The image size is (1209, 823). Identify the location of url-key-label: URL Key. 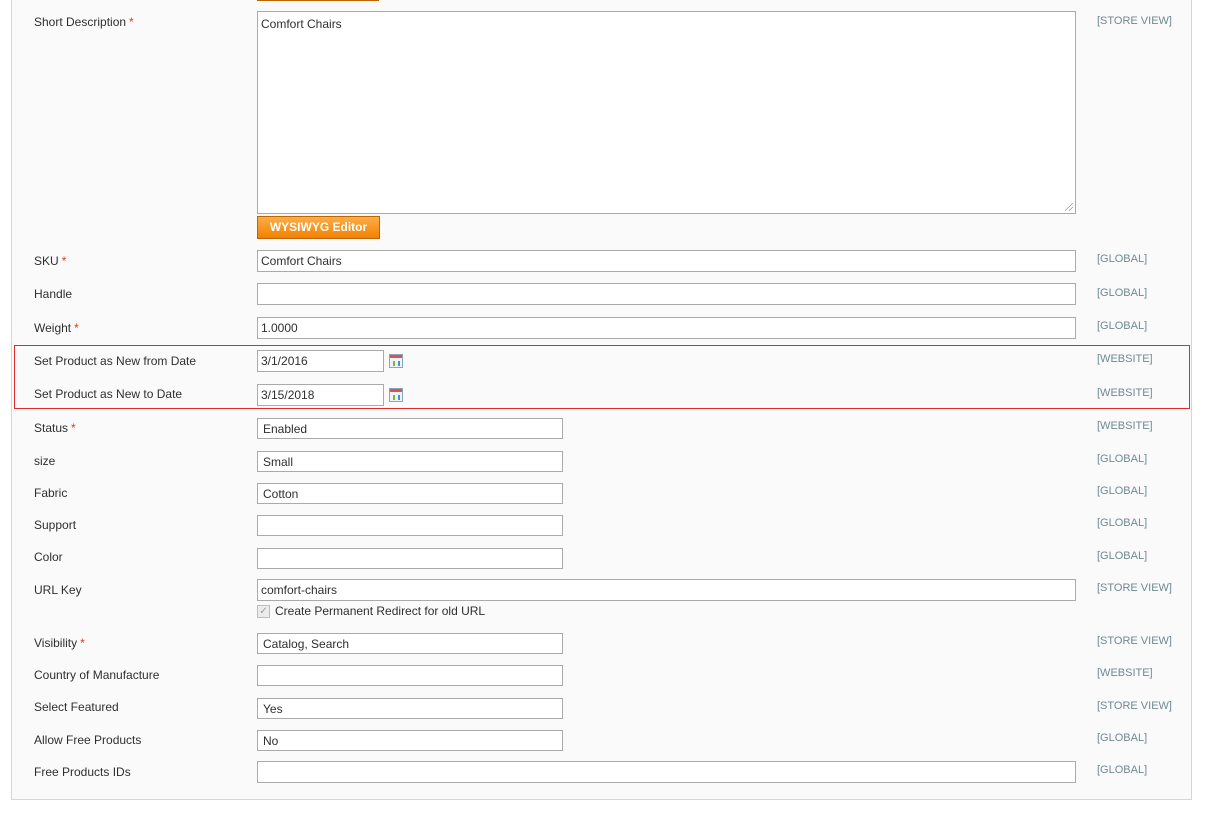
(58, 590).